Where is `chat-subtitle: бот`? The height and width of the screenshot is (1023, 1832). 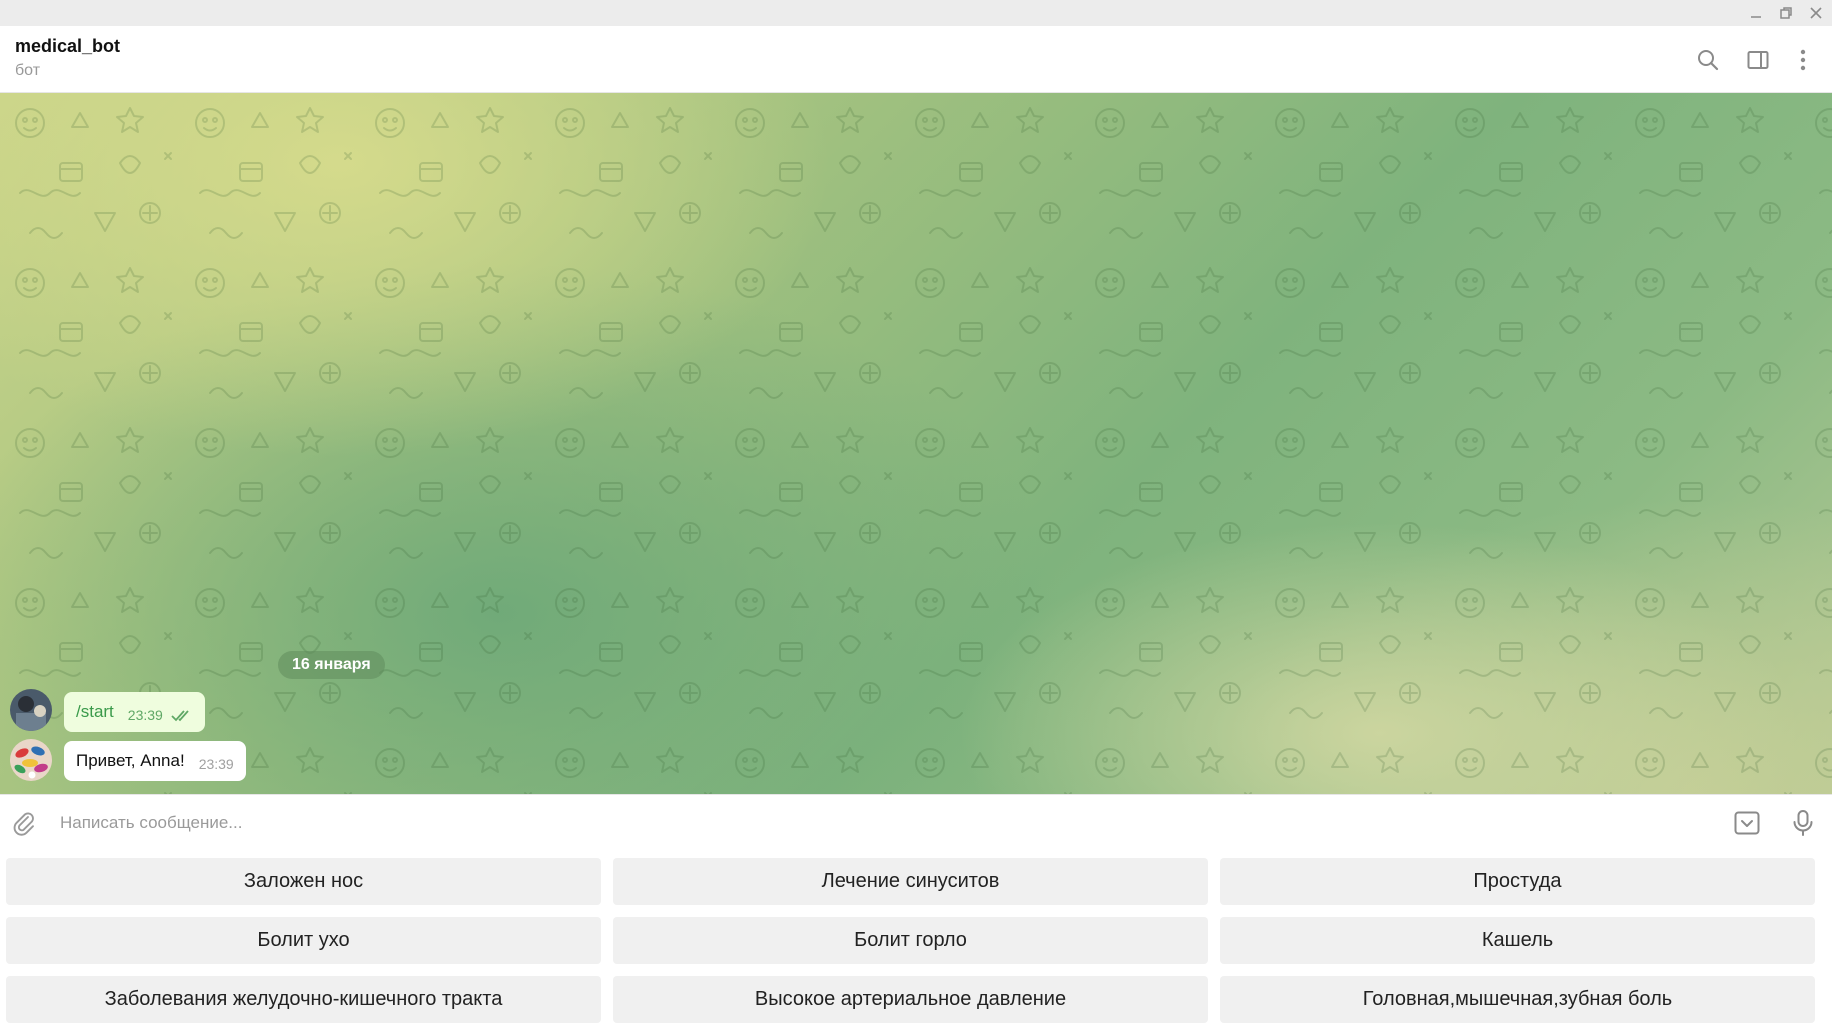
chat-subtitle: бот is located at coordinates (28, 70).